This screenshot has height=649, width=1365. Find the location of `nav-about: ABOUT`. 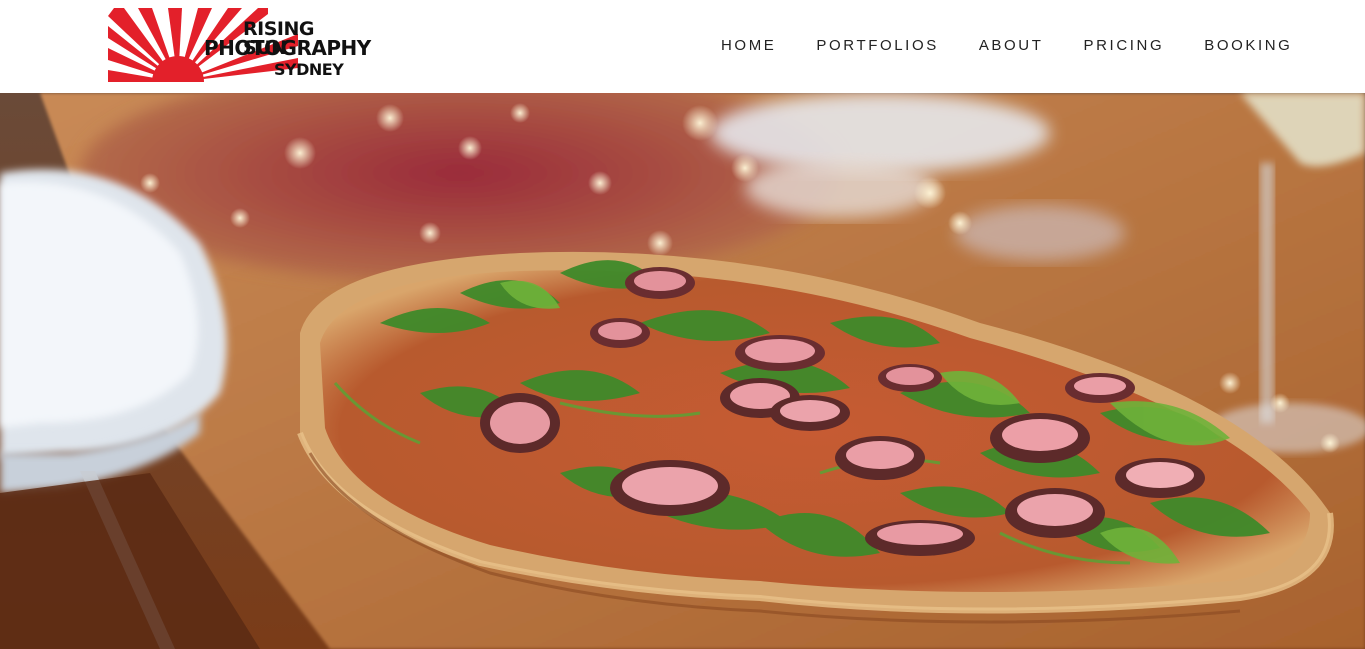

nav-about: ABOUT is located at coordinates (1011, 46).